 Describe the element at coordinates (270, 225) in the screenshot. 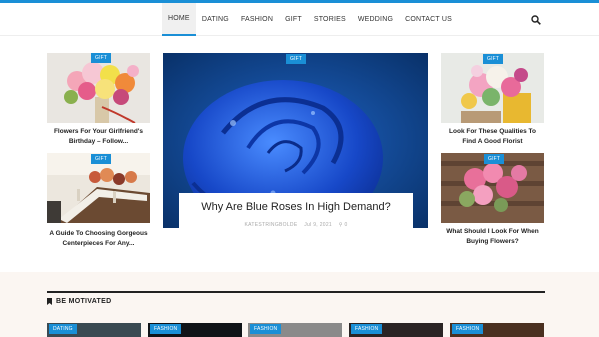

I see `hero-author: KATESTRINGBOLDE` at that location.